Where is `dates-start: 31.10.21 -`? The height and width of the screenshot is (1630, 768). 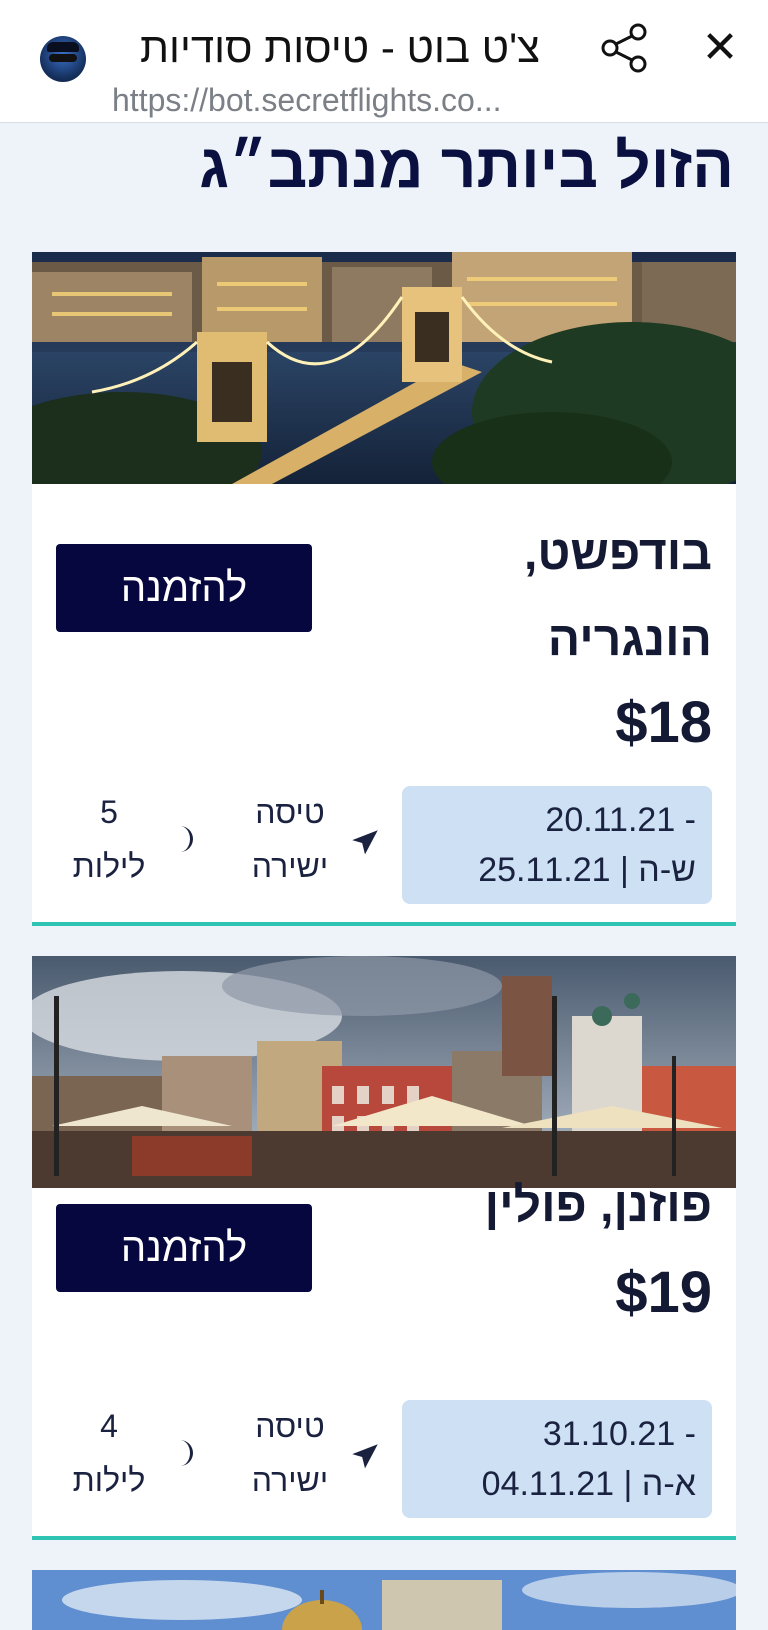 dates-start: 31.10.21 - is located at coordinates (619, 1434).